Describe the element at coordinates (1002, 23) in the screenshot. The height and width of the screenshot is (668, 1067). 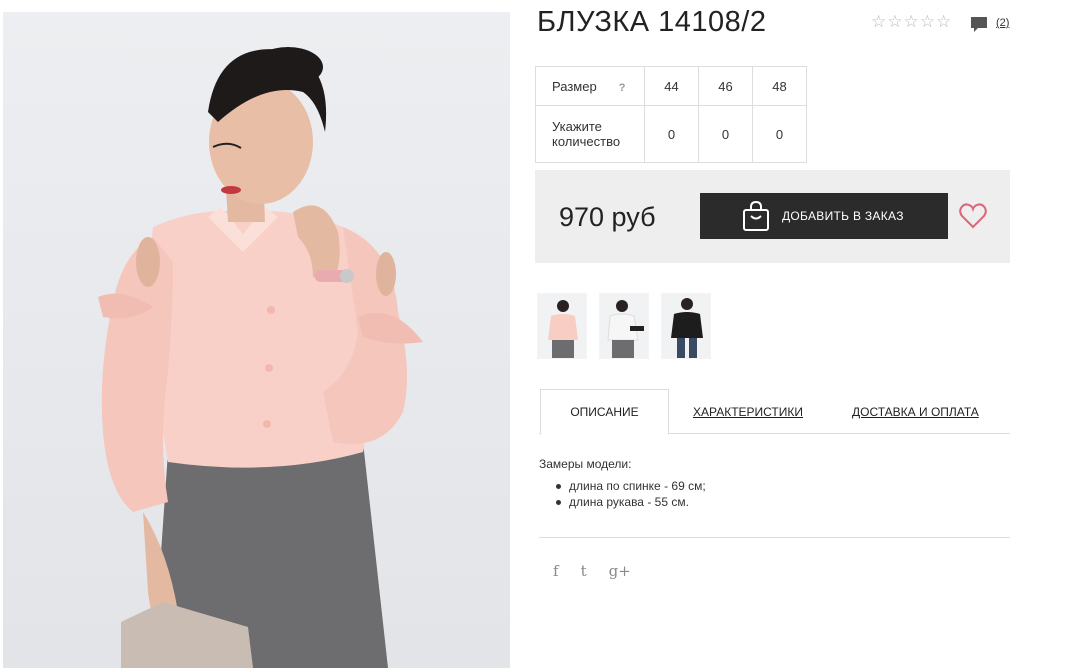
I see `reviews-link: (2)` at that location.